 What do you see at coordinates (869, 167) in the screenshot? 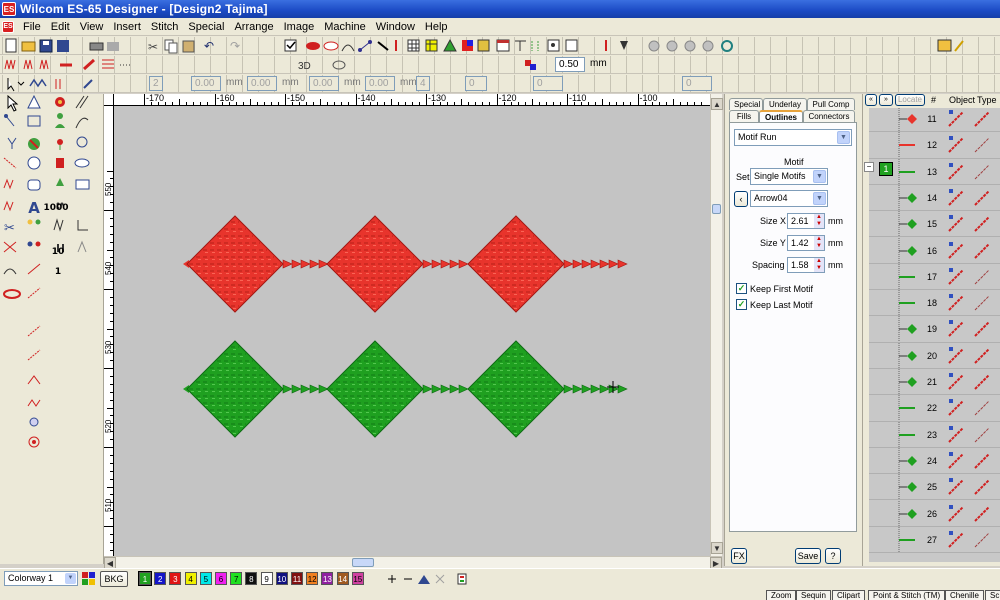
I see `group-collapse-icon: −` at bounding box center [869, 167].